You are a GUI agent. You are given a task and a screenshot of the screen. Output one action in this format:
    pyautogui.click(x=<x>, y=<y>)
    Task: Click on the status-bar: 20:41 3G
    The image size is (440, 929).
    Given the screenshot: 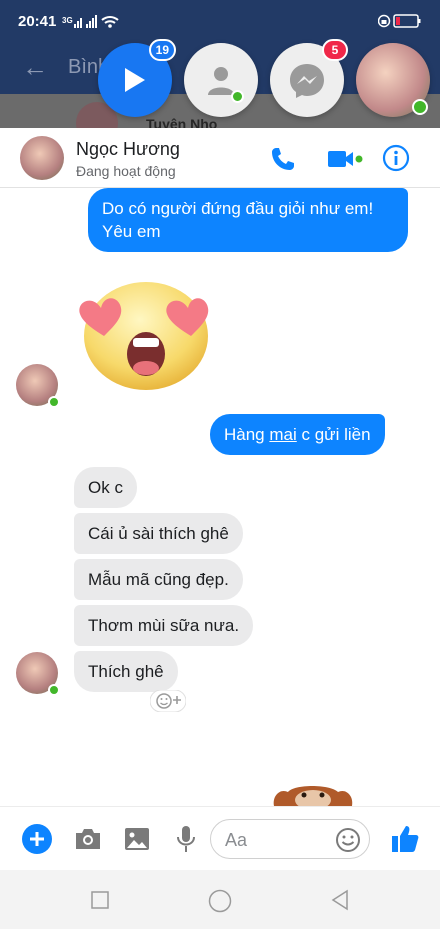 What is the action you would take?
    pyautogui.click(x=220, y=22)
    